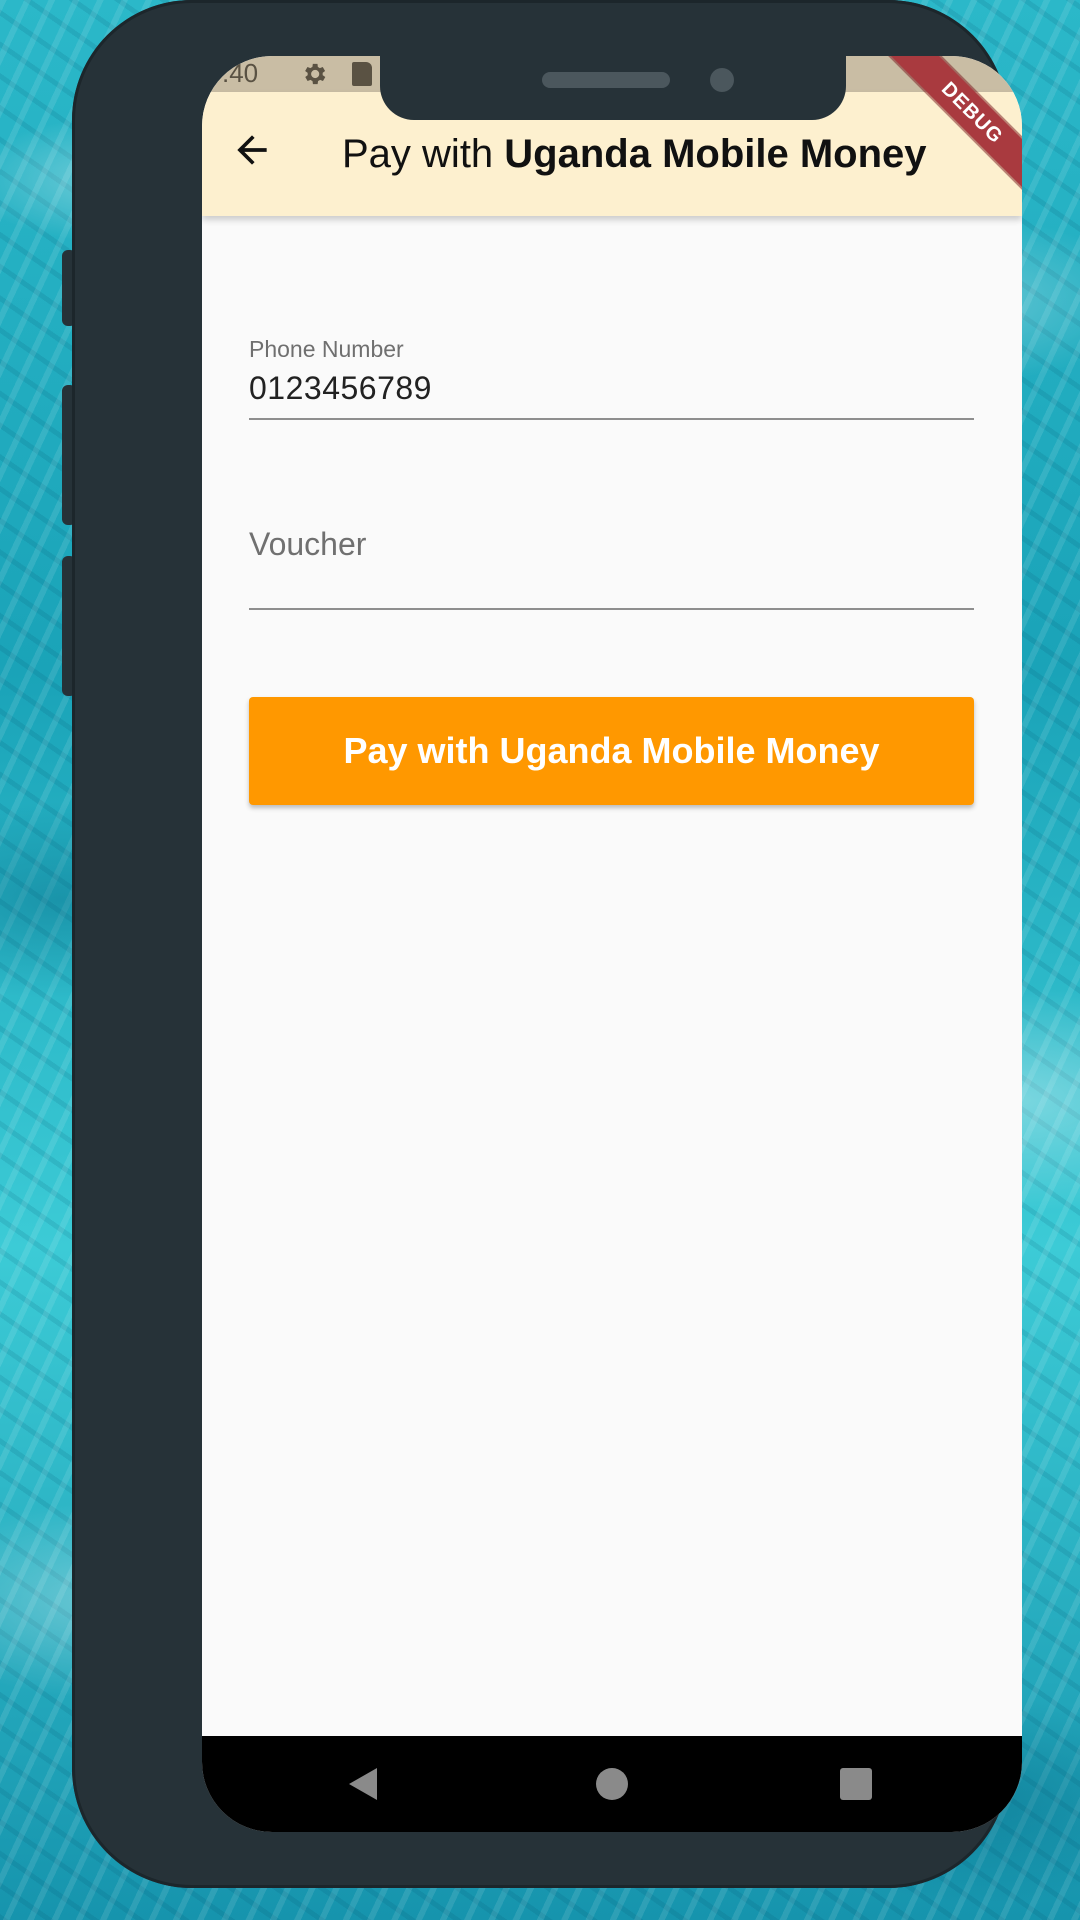  I want to click on voucher-field: Voucher, so click(611, 606).